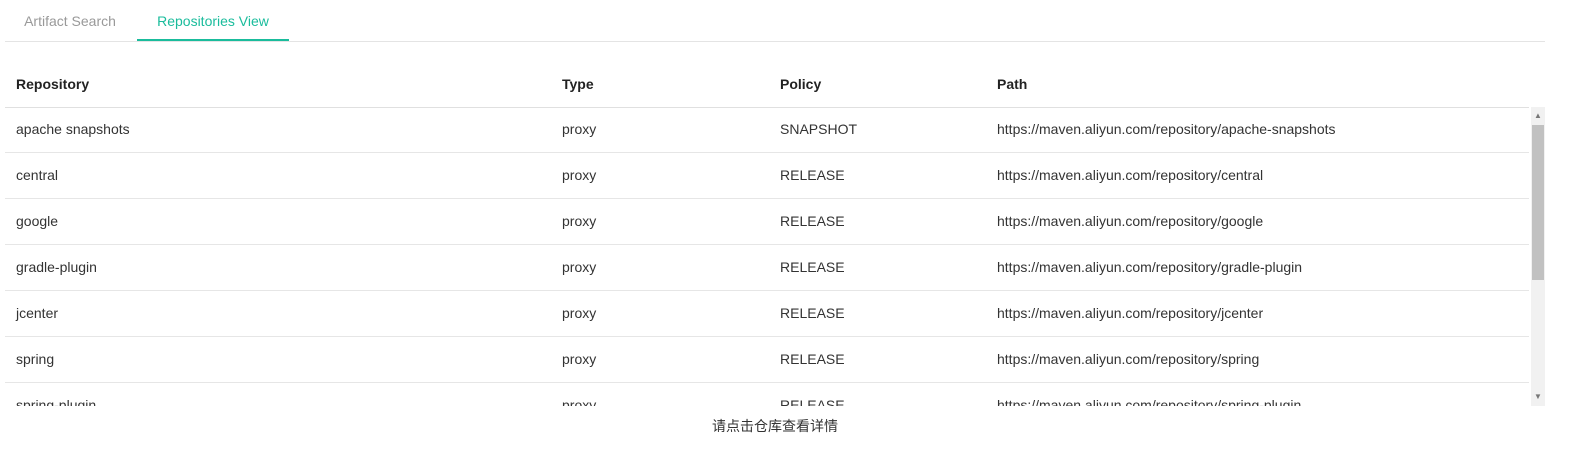  What do you see at coordinates (213, 20) in the screenshot?
I see `tab-repositories-view: Repositories View` at bounding box center [213, 20].